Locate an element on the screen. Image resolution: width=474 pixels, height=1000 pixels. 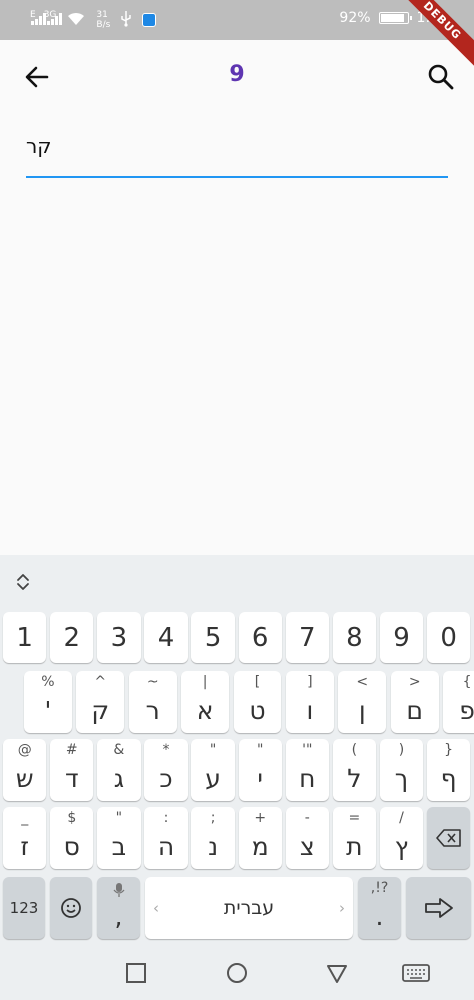
key-label: ש is located at coordinates (24, 778).